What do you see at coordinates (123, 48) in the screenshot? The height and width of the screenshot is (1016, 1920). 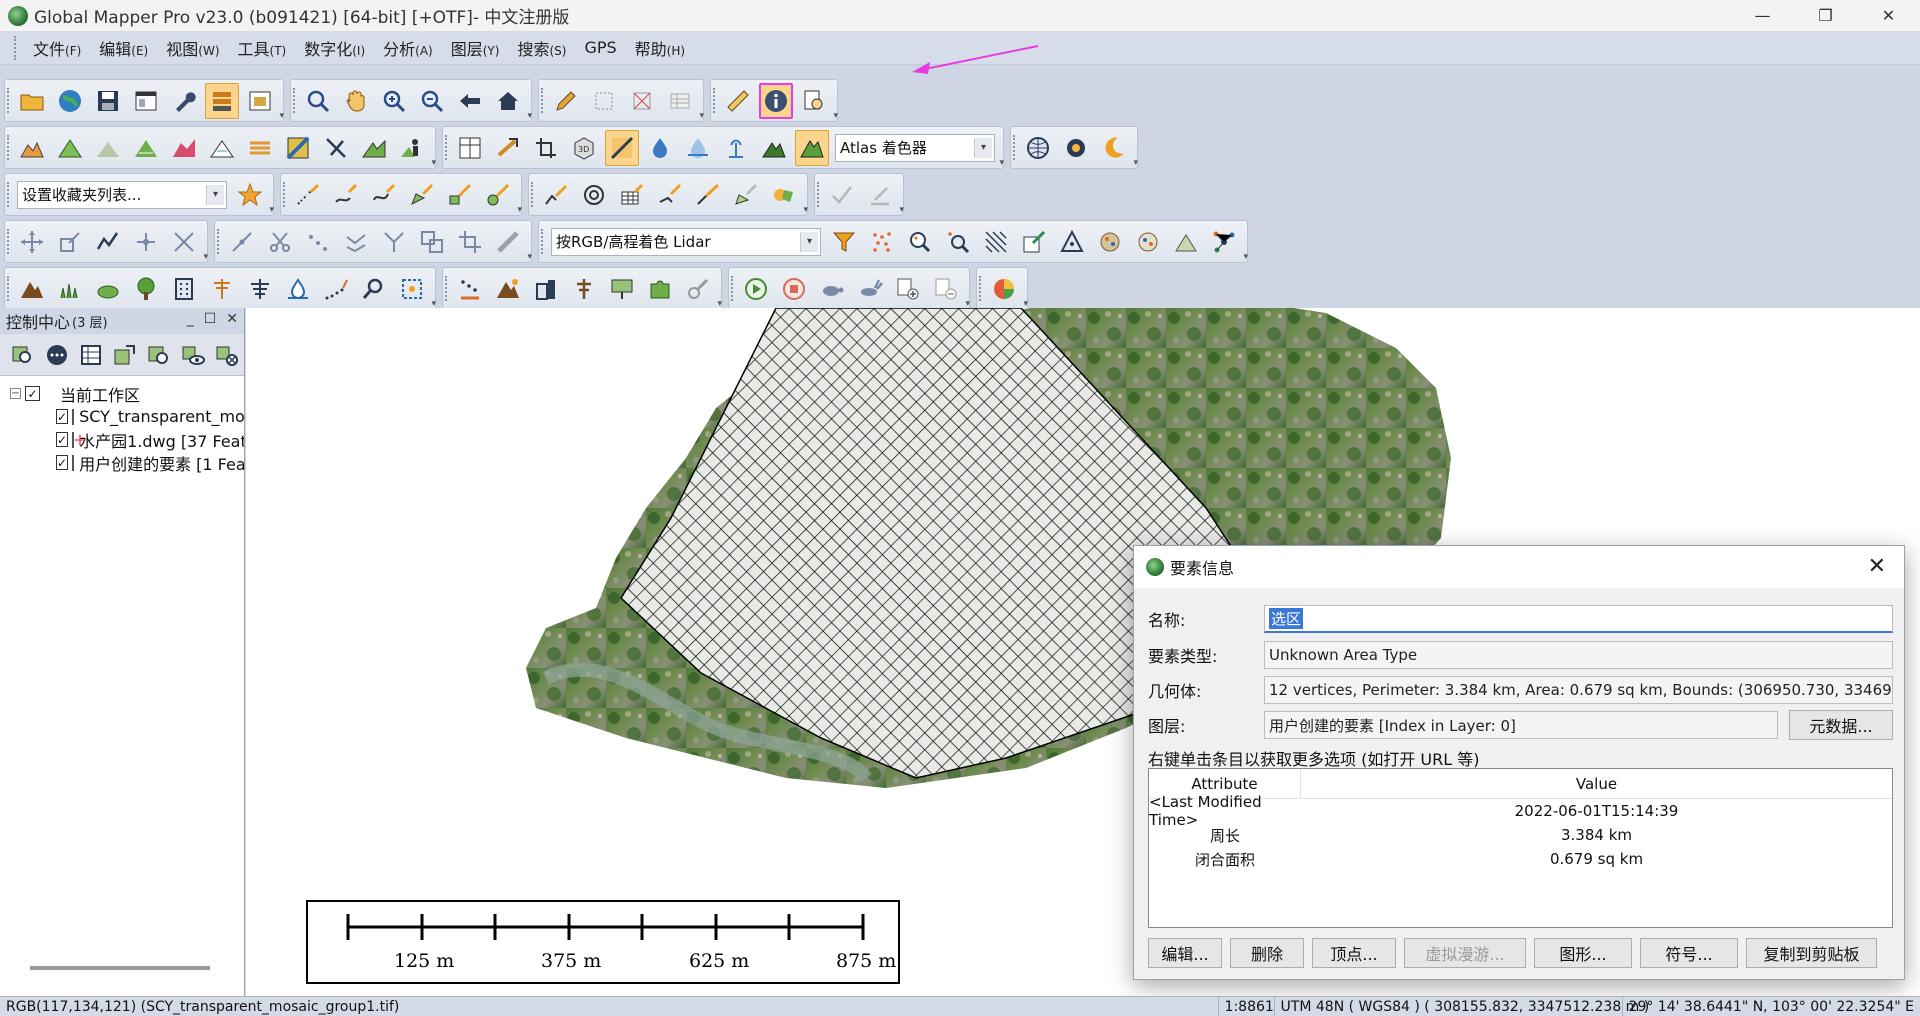 I see `menu-edit: 编辑(E)` at bounding box center [123, 48].